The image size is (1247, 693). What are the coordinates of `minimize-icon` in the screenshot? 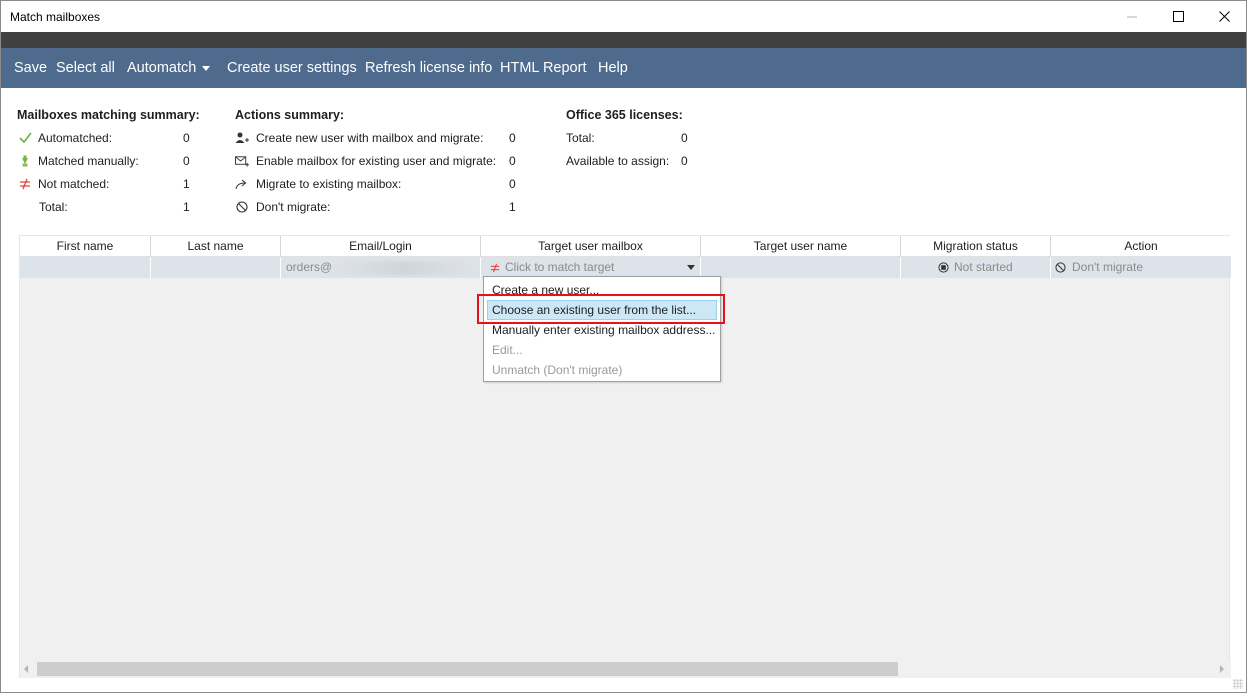 It's located at (1132, 16).